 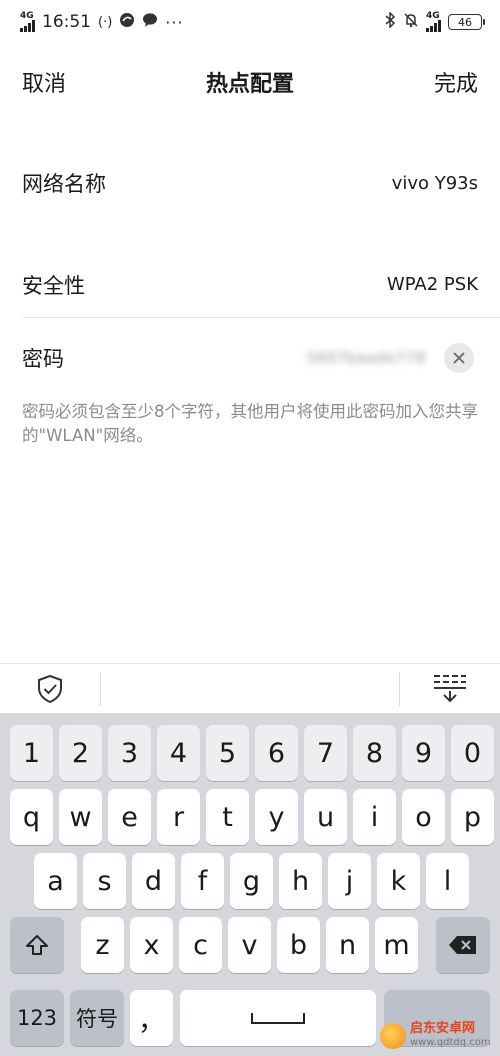 What do you see at coordinates (153, 881) in the screenshot?
I see `key-d: d` at bounding box center [153, 881].